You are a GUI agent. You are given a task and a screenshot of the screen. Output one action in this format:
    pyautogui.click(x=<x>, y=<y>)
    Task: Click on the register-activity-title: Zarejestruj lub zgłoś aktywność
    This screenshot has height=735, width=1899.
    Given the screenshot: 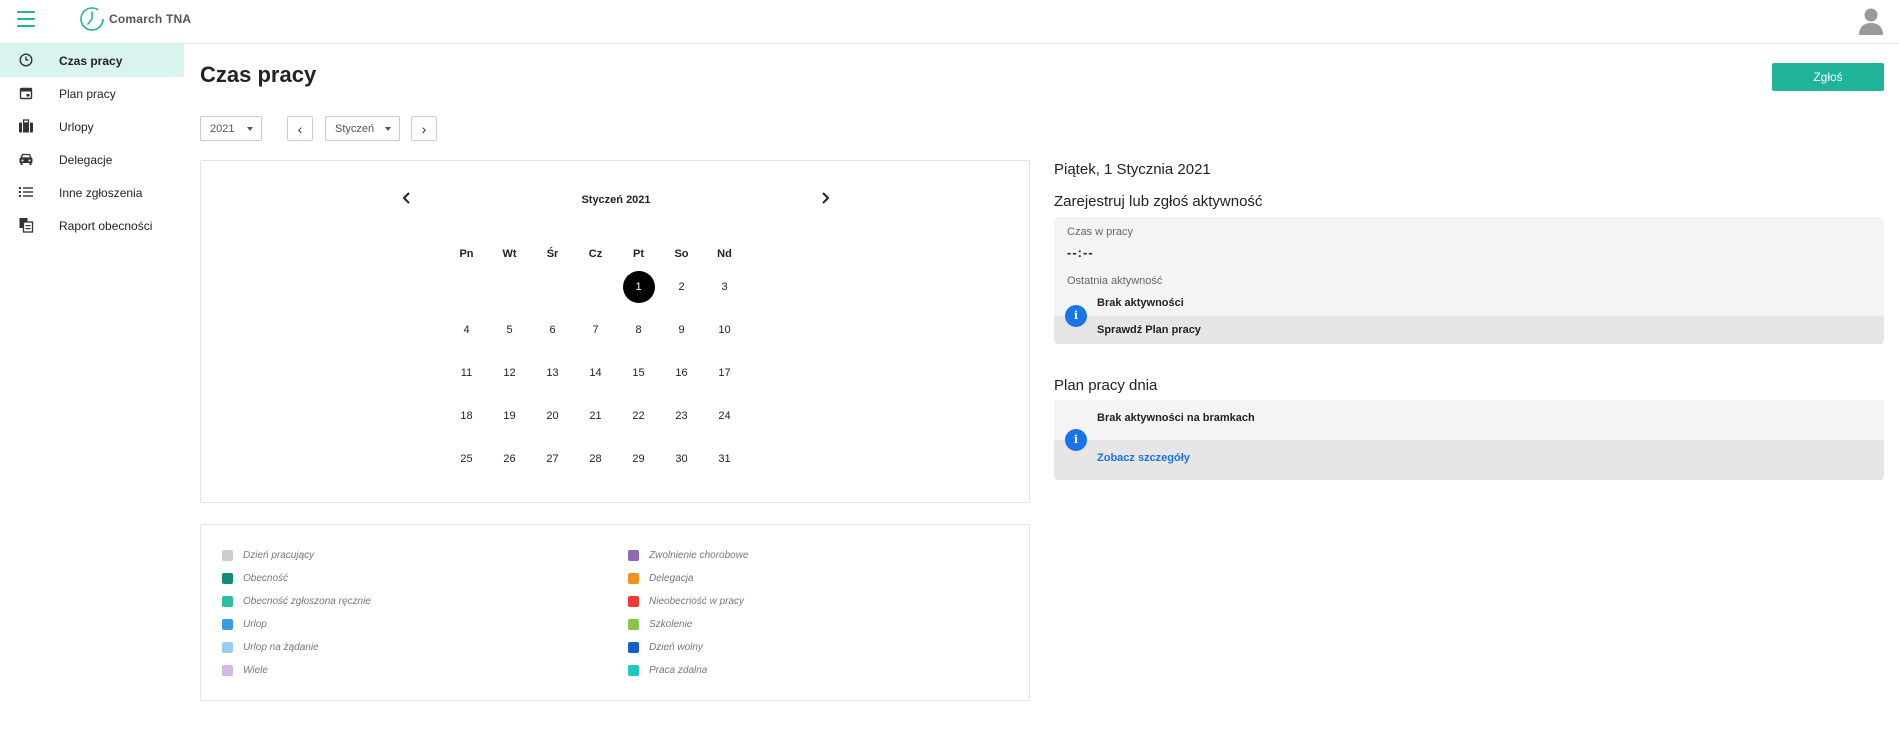 What is the action you would take?
    pyautogui.click(x=1158, y=201)
    